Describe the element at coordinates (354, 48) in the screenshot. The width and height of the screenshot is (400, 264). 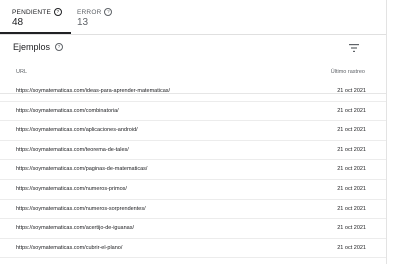
I see `filter-icon` at that location.